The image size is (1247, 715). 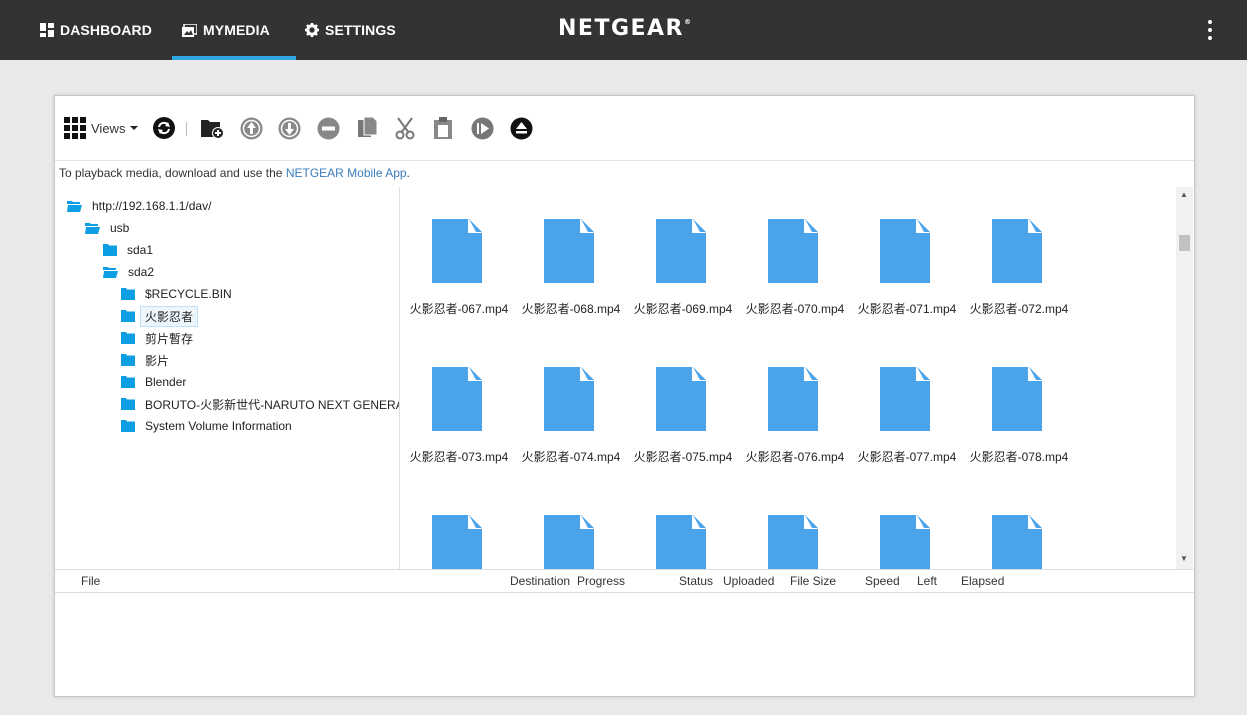 I want to click on tree-item-usb: usb, so click(x=107, y=228).